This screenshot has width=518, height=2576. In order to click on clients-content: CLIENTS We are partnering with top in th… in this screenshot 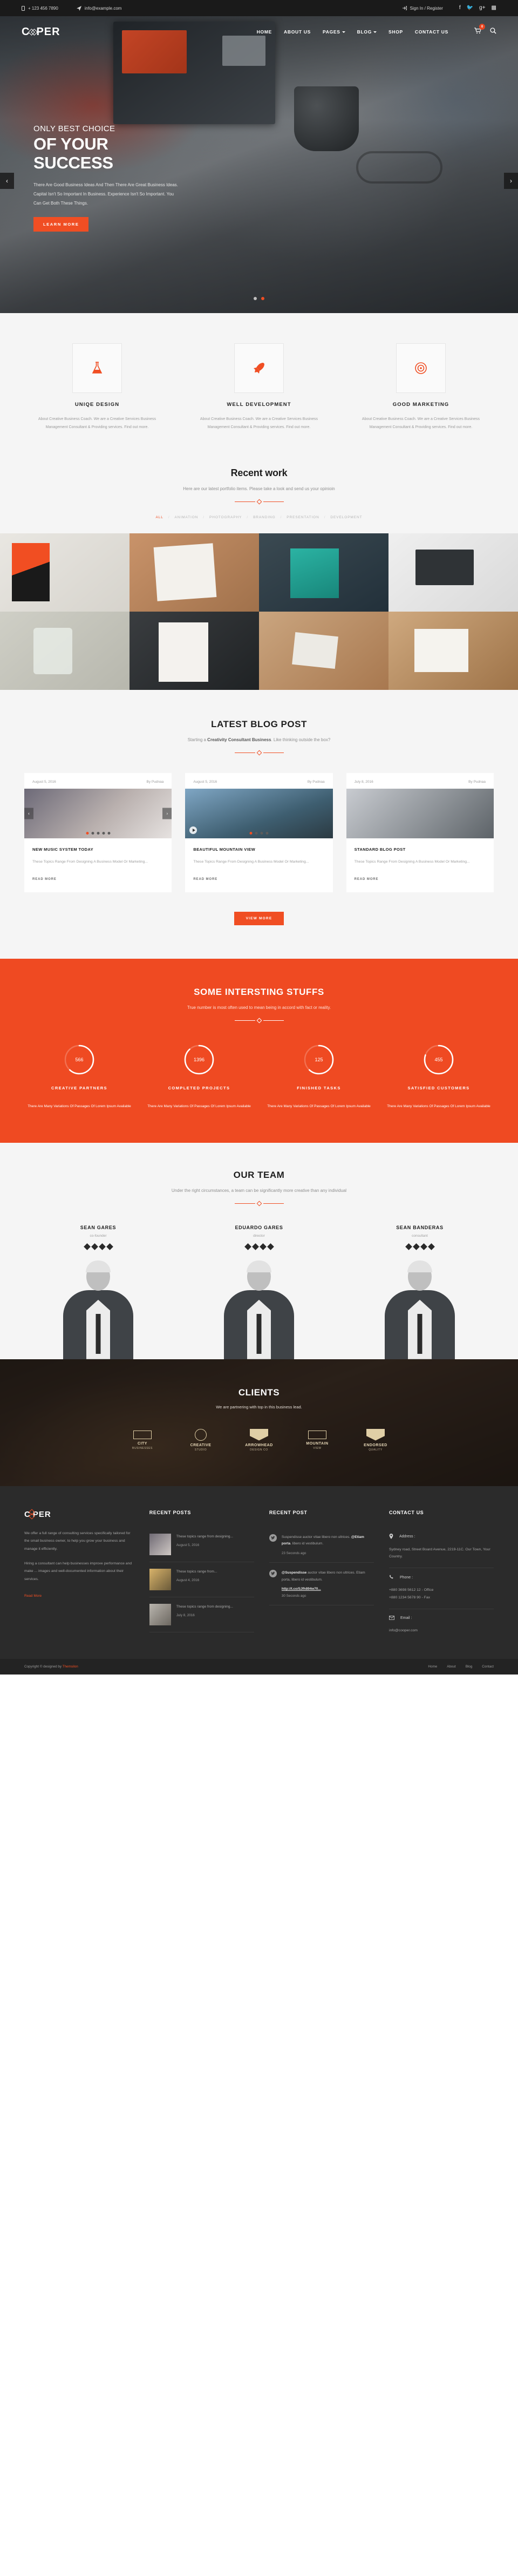, I will do `click(259, 1407)`.